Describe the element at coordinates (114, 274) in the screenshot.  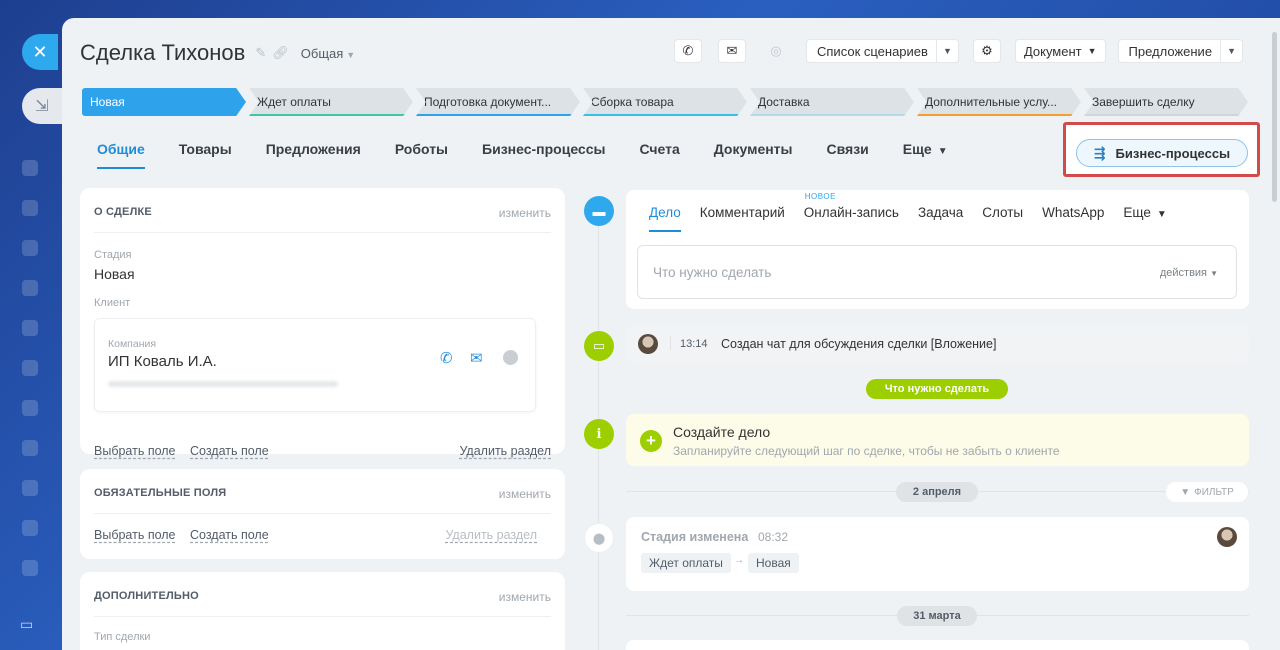
I see `stage-value: Новая` at that location.